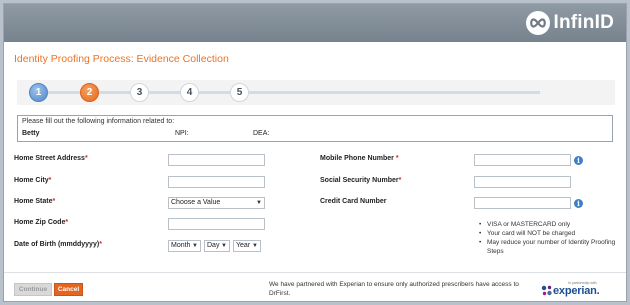 The height and width of the screenshot is (305, 630). Describe the element at coordinates (216, 224) in the screenshot. I see `zip-input` at that location.